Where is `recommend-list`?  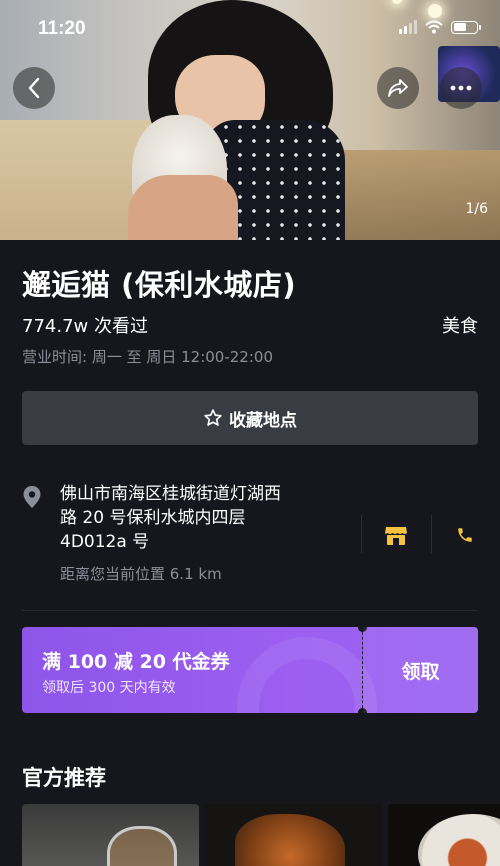
recommend-list is located at coordinates (261, 835).